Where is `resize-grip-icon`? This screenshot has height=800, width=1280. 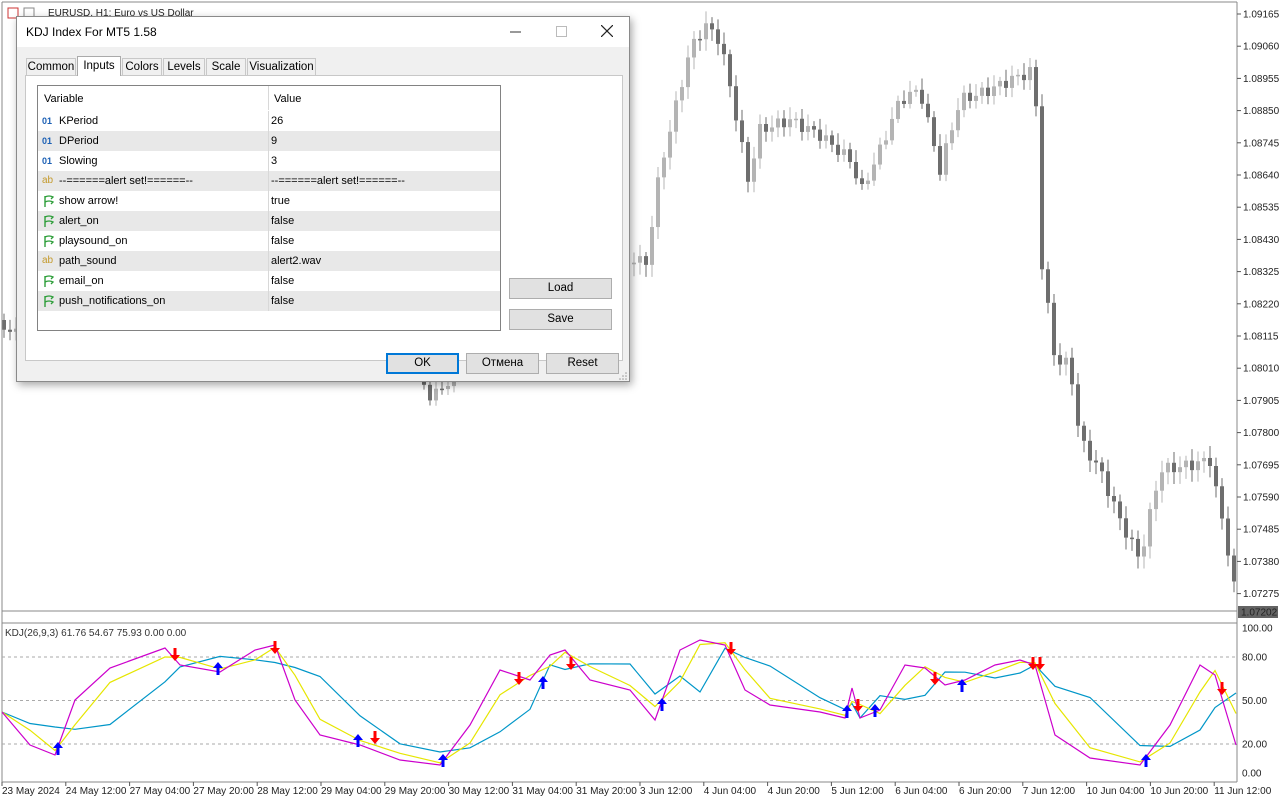 resize-grip-icon is located at coordinates (623, 375).